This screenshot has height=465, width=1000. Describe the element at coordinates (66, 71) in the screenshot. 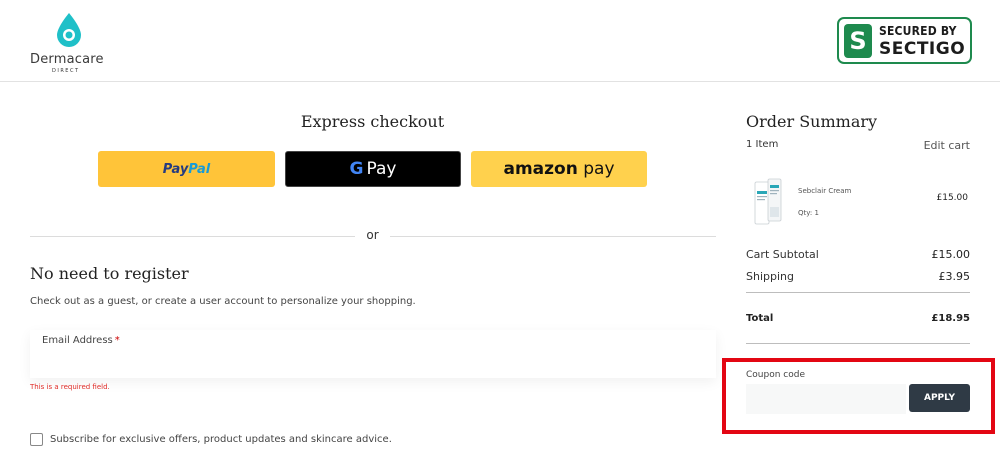

I see `logo-subtitle: DIRECT` at that location.